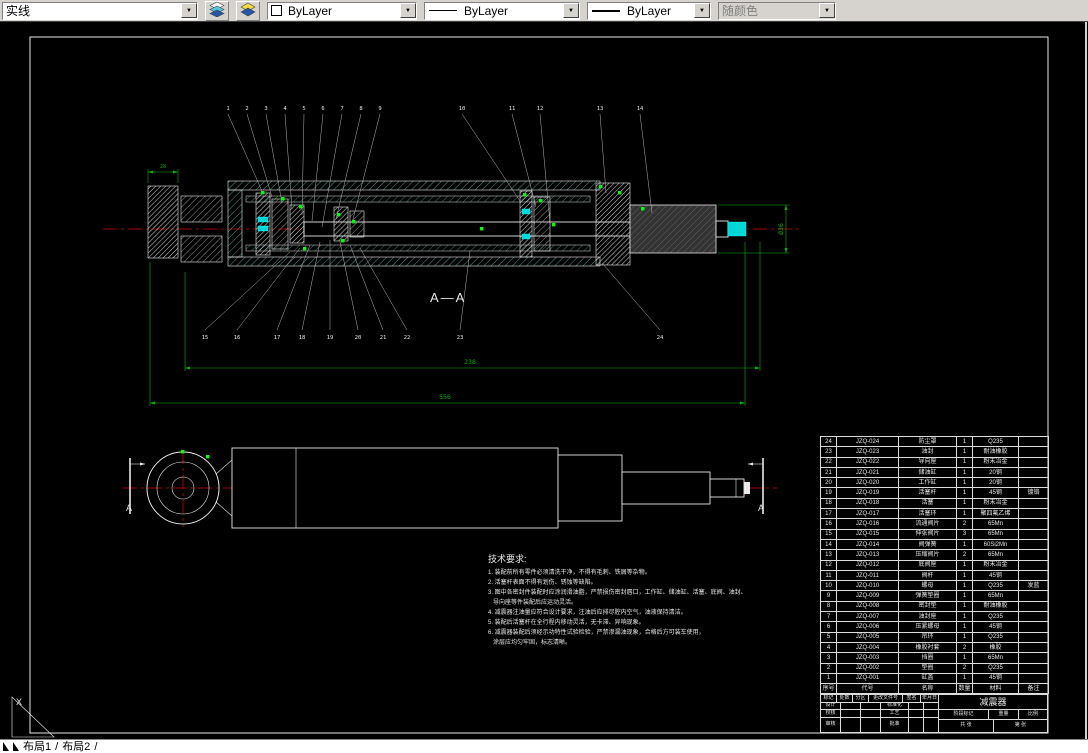 Image resolution: width=1088 pixels, height=753 pixels. What do you see at coordinates (828, 534) in the screenshot?
I see `bom-no: 15` at bounding box center [828, 534].